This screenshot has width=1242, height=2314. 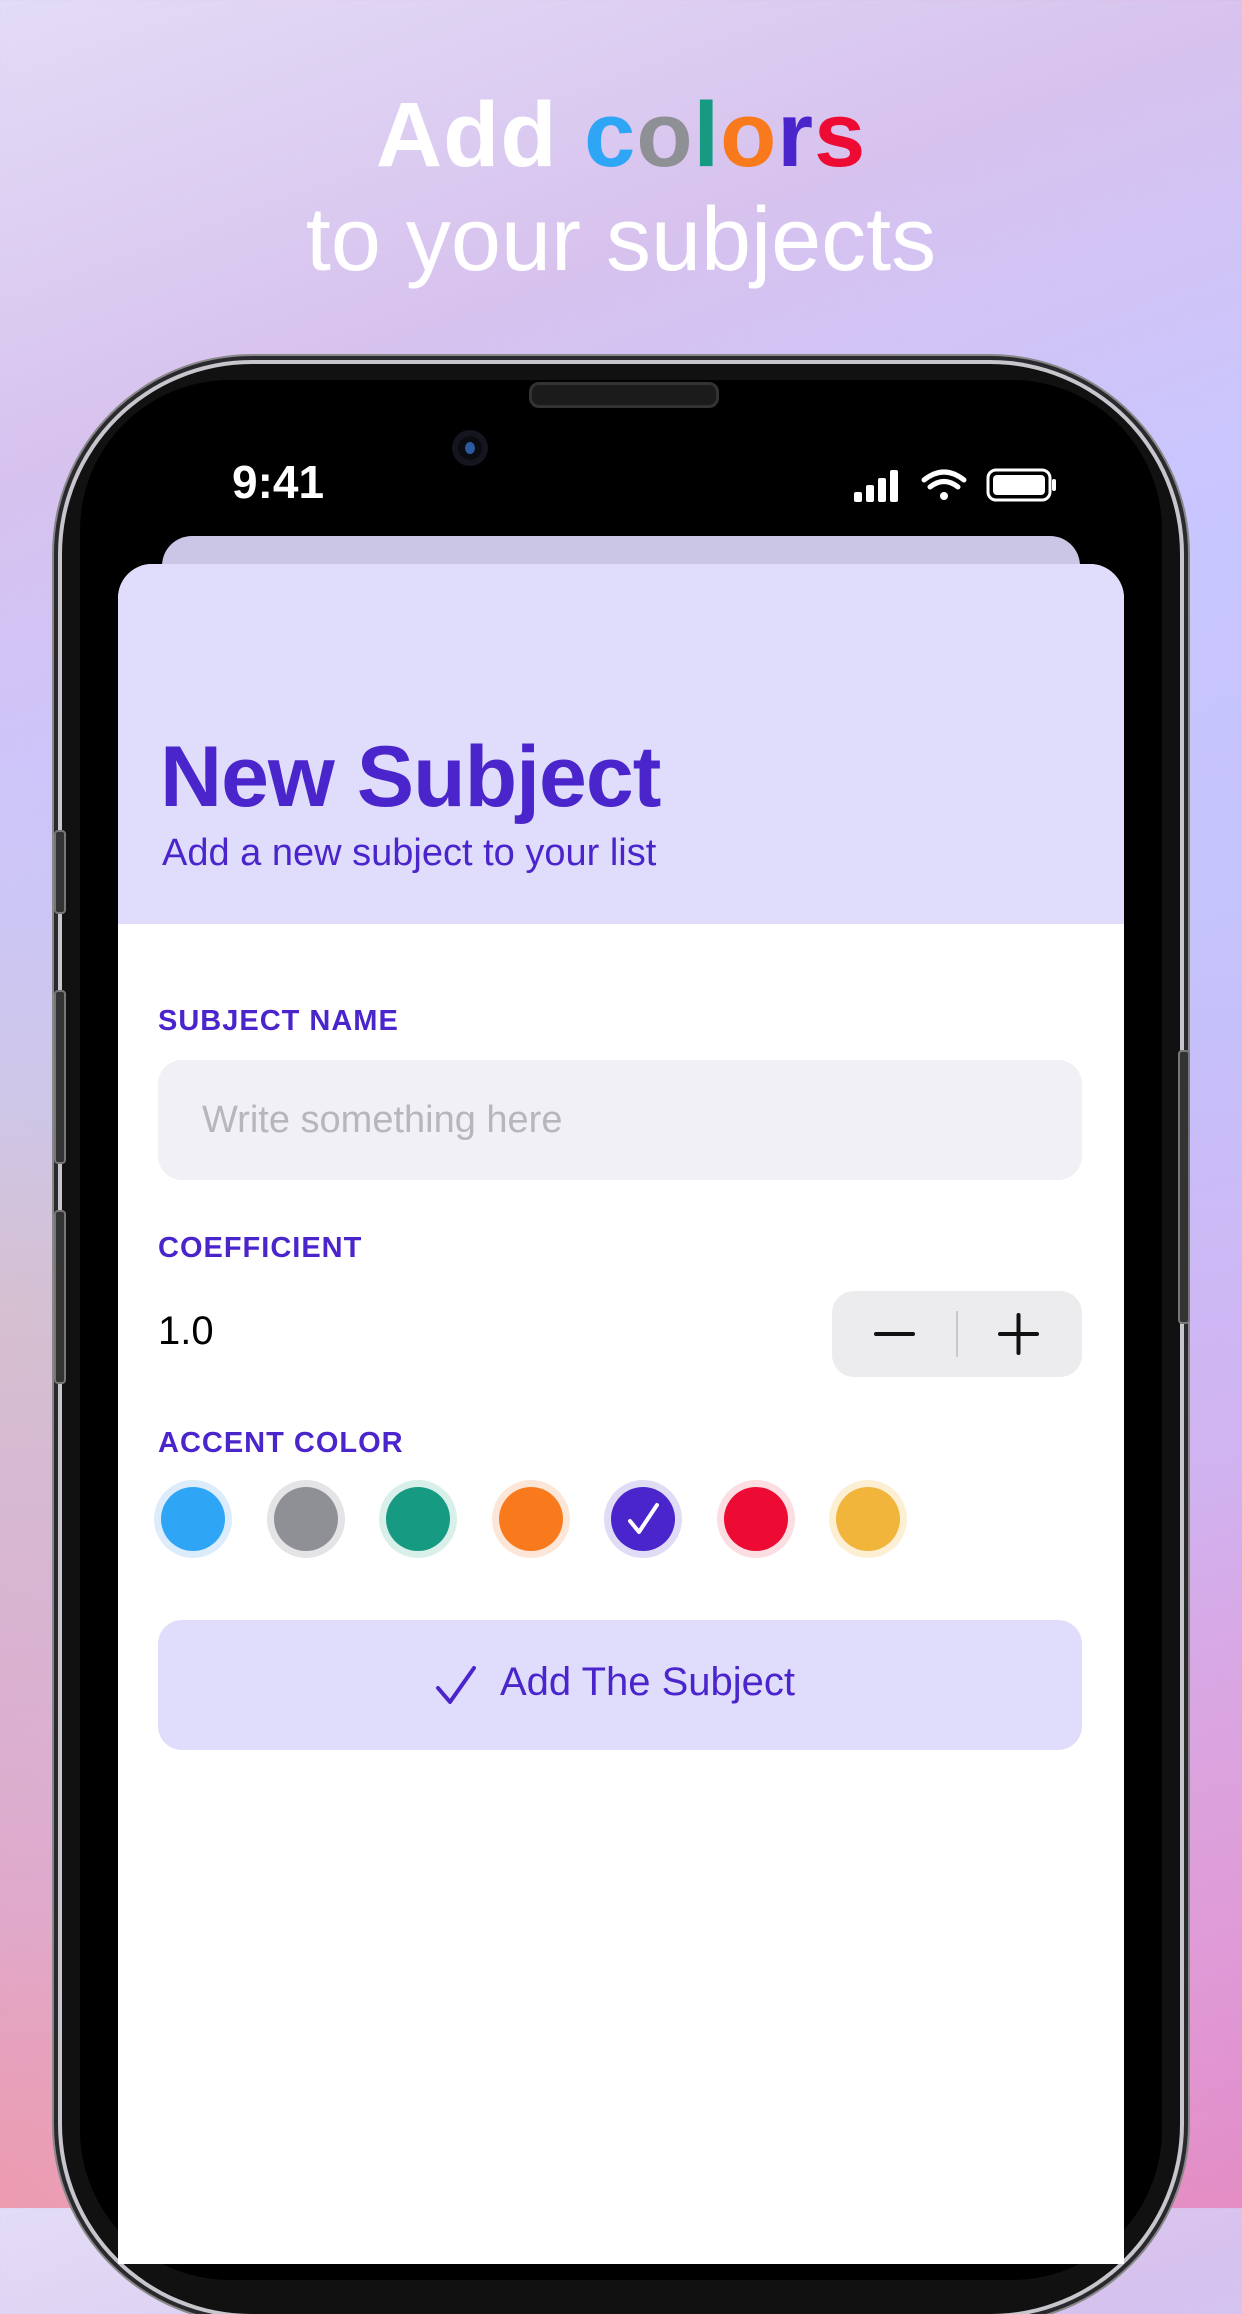 I want to click on minus-icon, so click(x=894, y=1334).